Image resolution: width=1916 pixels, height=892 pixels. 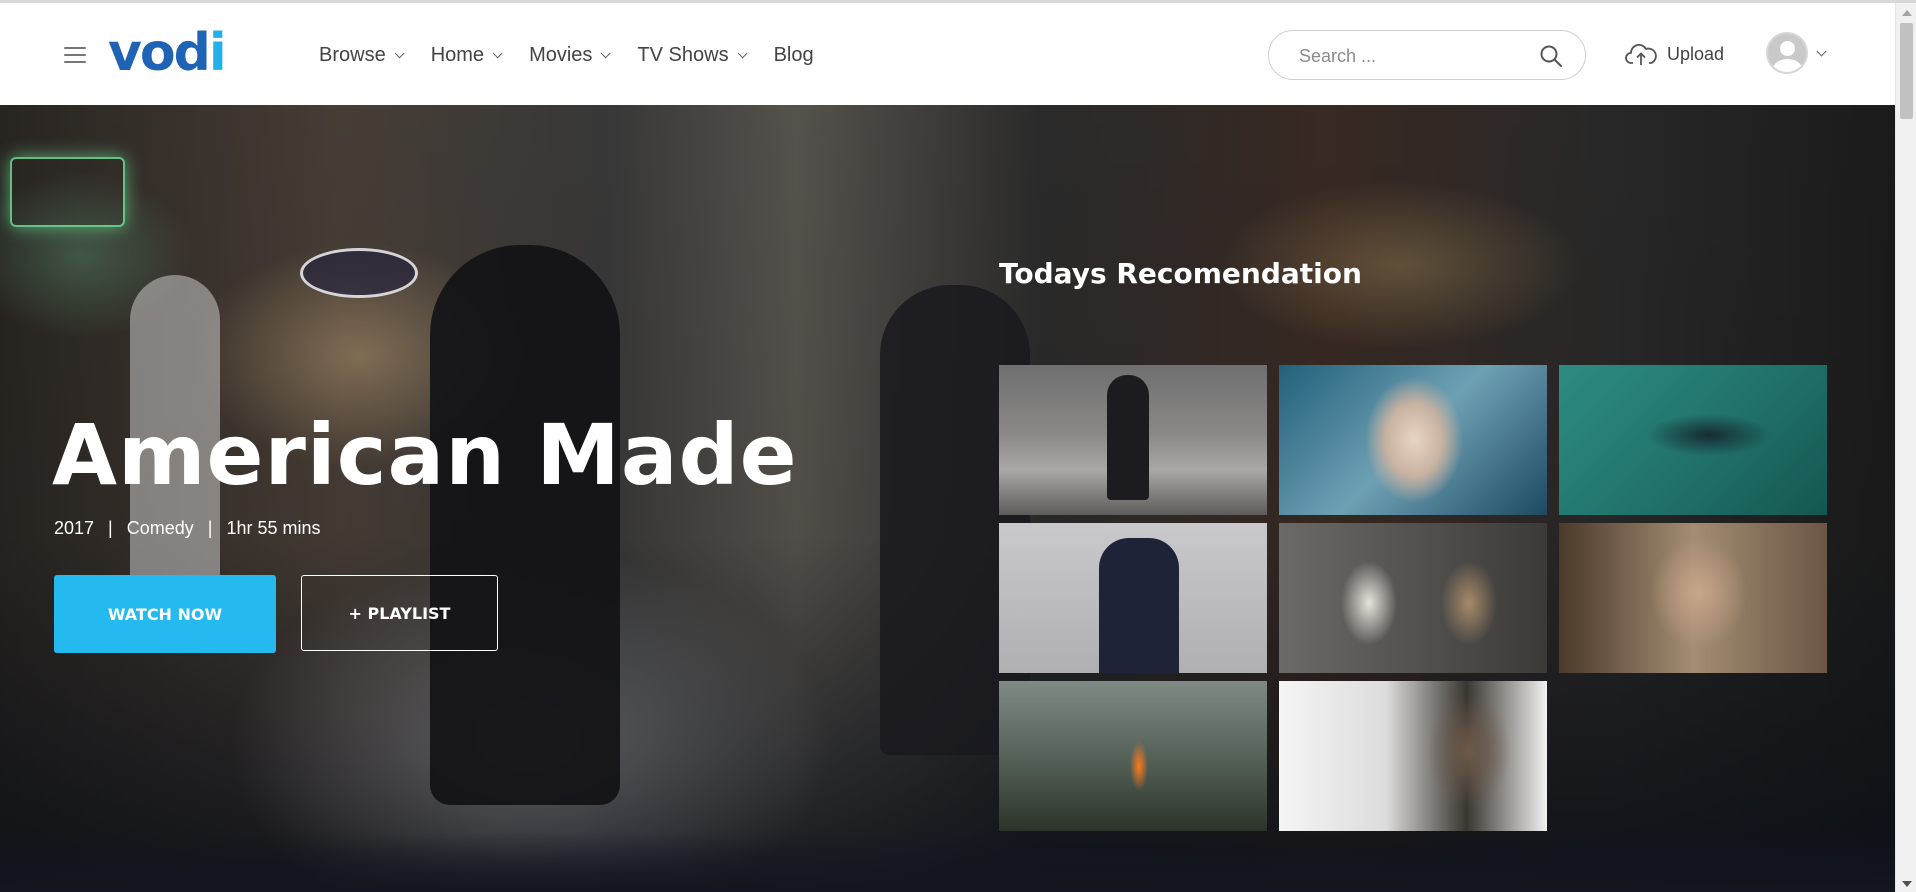 I want to click on site-logo: vodi, so click(x=167, y=53).